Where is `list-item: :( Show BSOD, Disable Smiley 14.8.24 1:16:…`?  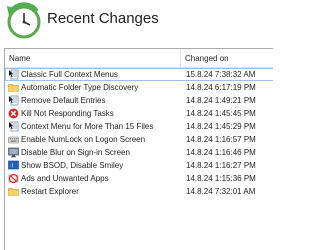
list-item: :( Show BSOD, Disable Smiley 14.8.24 1:16:… is located at coordinates (139, 165).